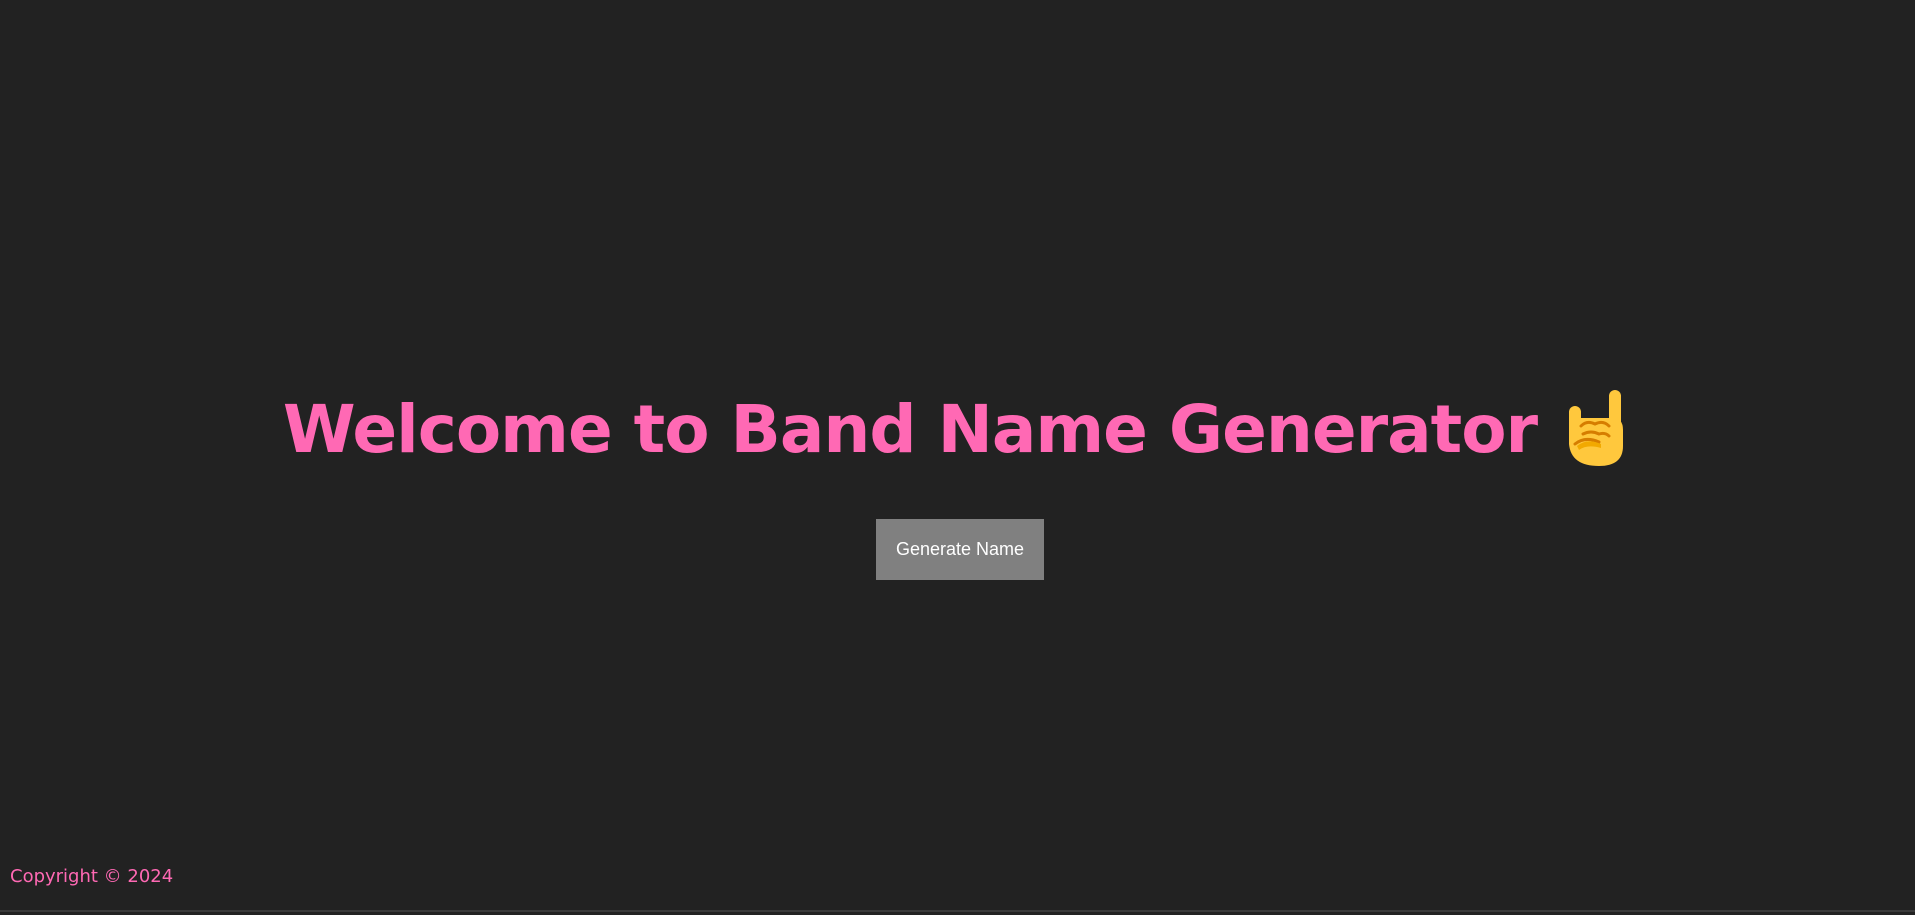 This screenshot has width=1915, height=915. I want to click on footer-copyright: Copyright © 2024, so click(92, 876).